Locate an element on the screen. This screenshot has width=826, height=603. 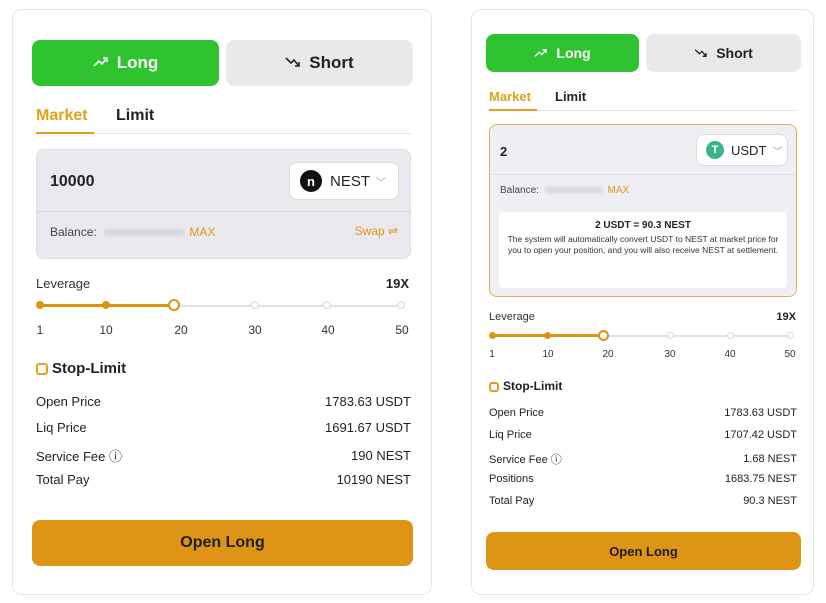
summary-row: Liq Price 1707.42 USDT is located at coordinates (643, 435).